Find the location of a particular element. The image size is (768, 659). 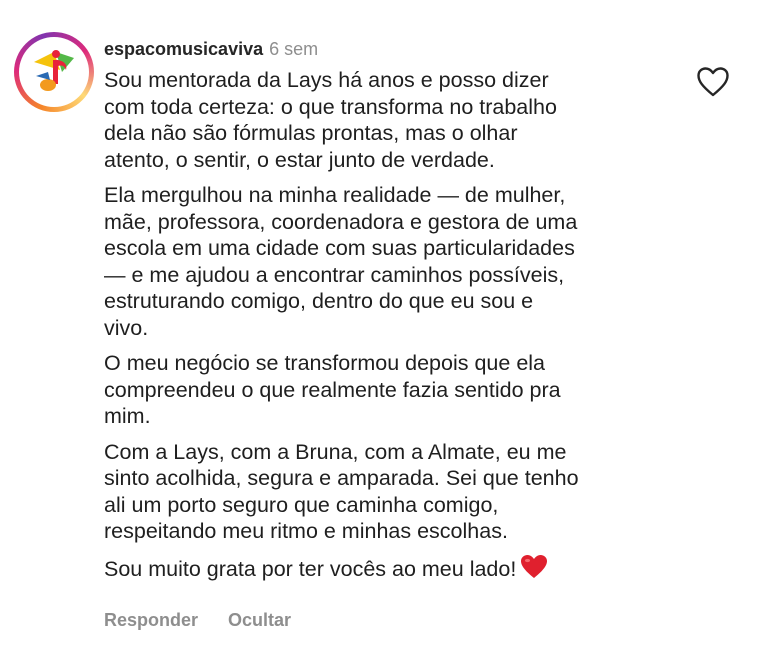

heart-outline-icon is located at coordinates (713, 82).